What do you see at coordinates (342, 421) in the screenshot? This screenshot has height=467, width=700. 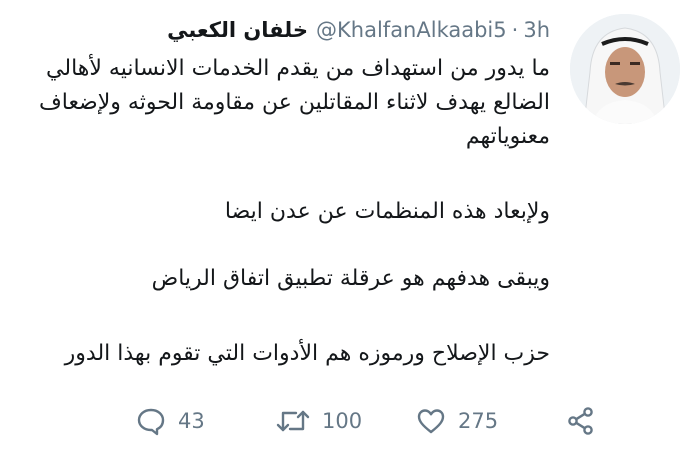 I see `retweet-count: 100` at bounding box center [342, 421].